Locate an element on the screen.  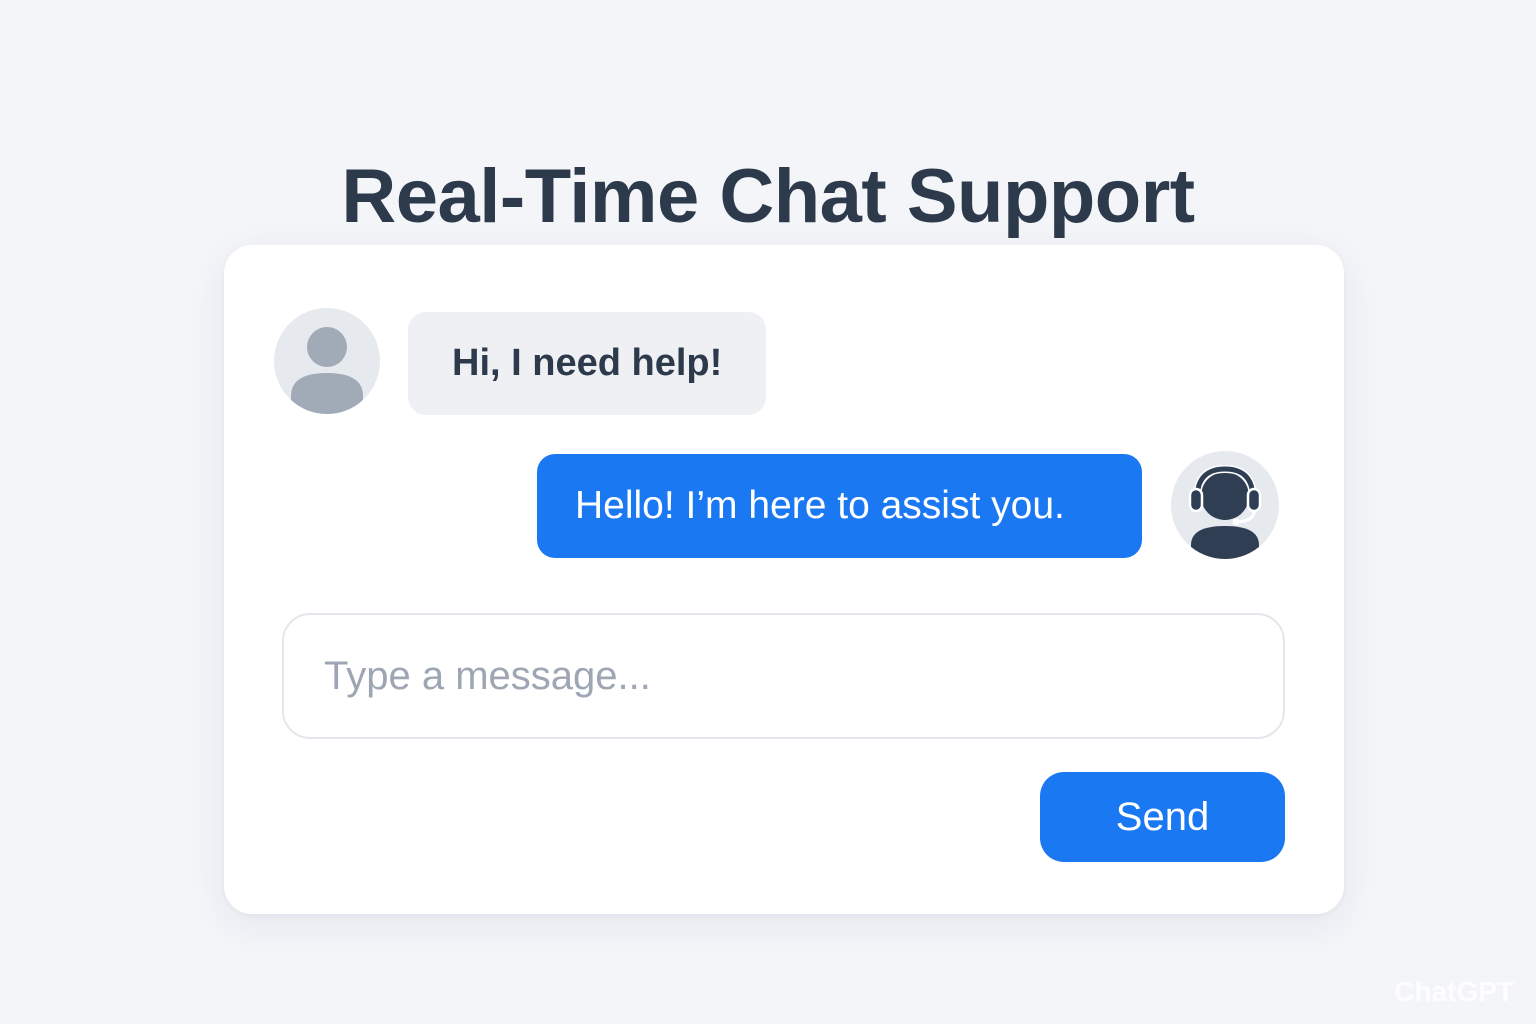
message-bubble-incoming: Hi, I need help! is located at coordinates (587, 363).